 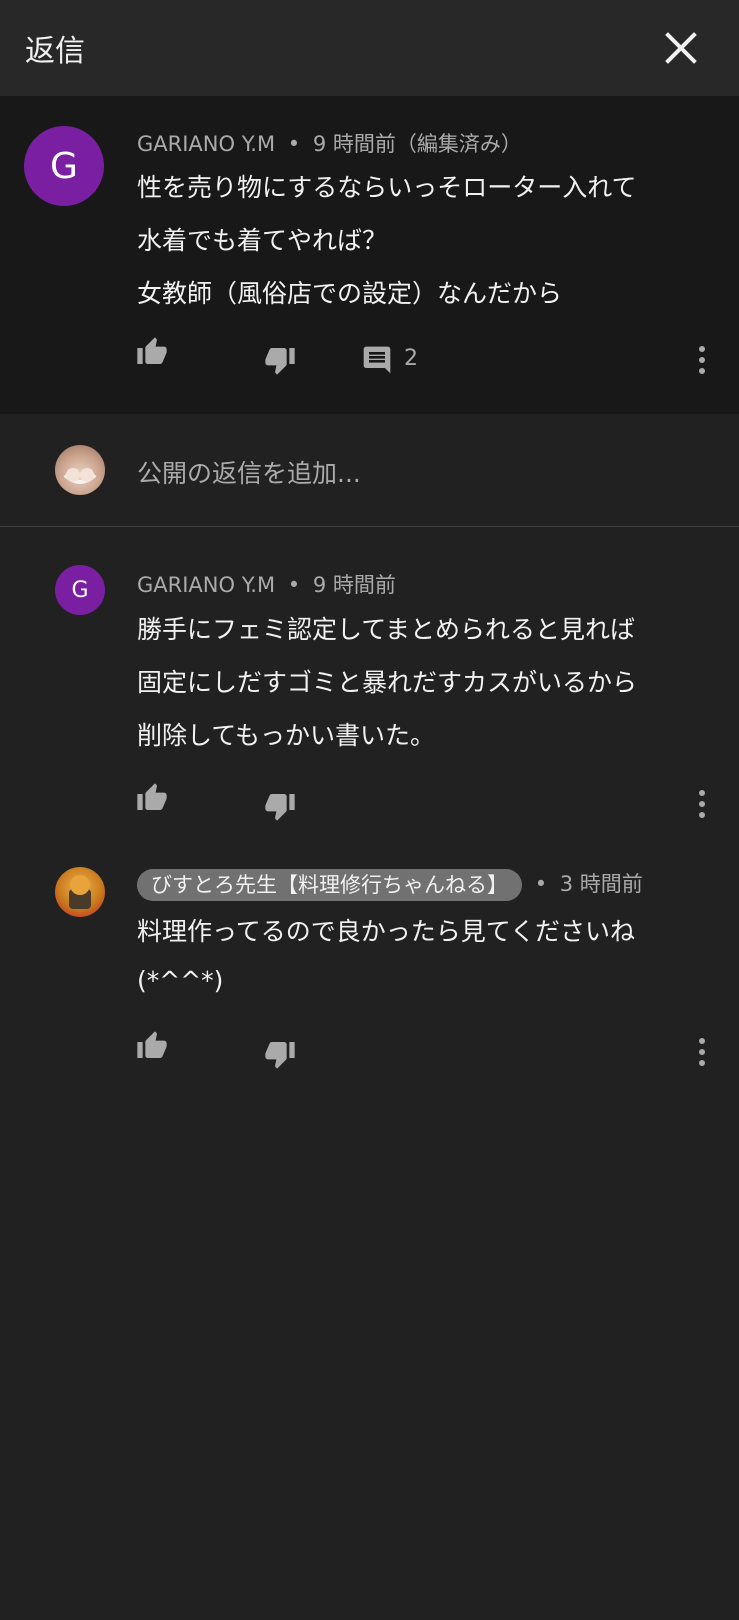 What do you see at coordinates (386, 931) in the screenshot?
I see `comment-line-1: 料理作ってるので良かったら見てくださいね` at bounding box center [386, 931].